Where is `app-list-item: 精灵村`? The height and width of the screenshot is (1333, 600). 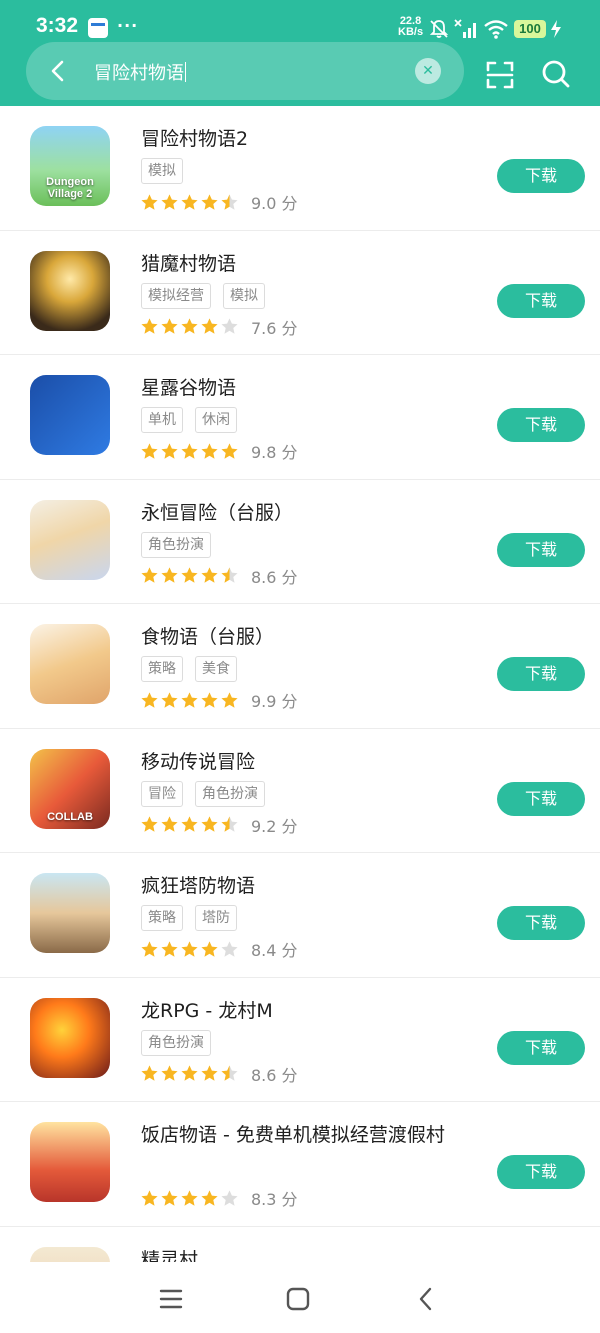
app-list-item: 精灵村 is located at coordinates (300, 1245).